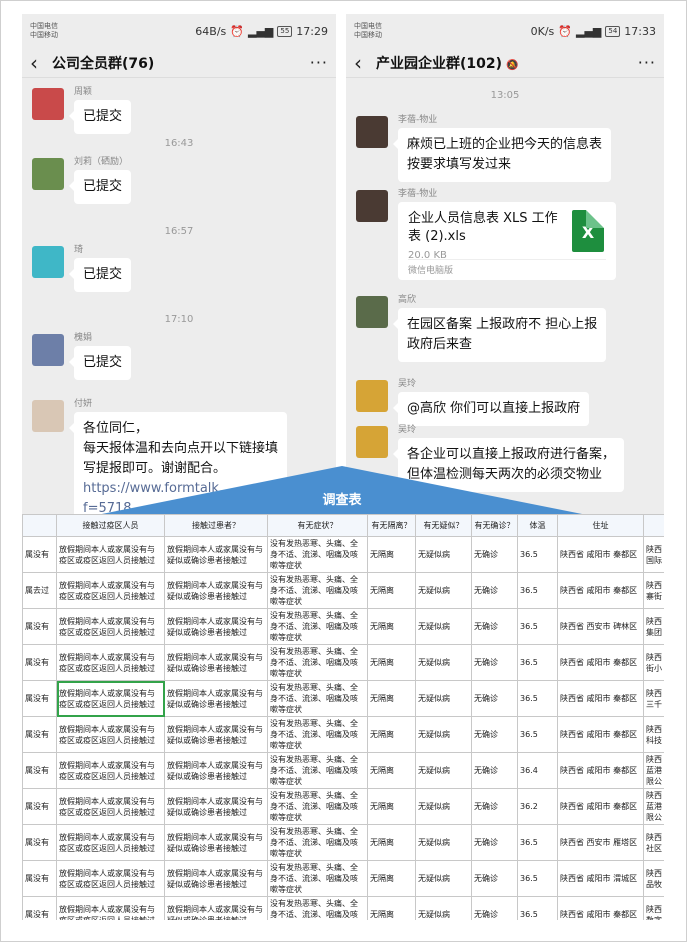 The height and width of the screenshot is (942, 687). I want to click on table-cell: 陕西省 西安市 碑林区, so click(600, 626).